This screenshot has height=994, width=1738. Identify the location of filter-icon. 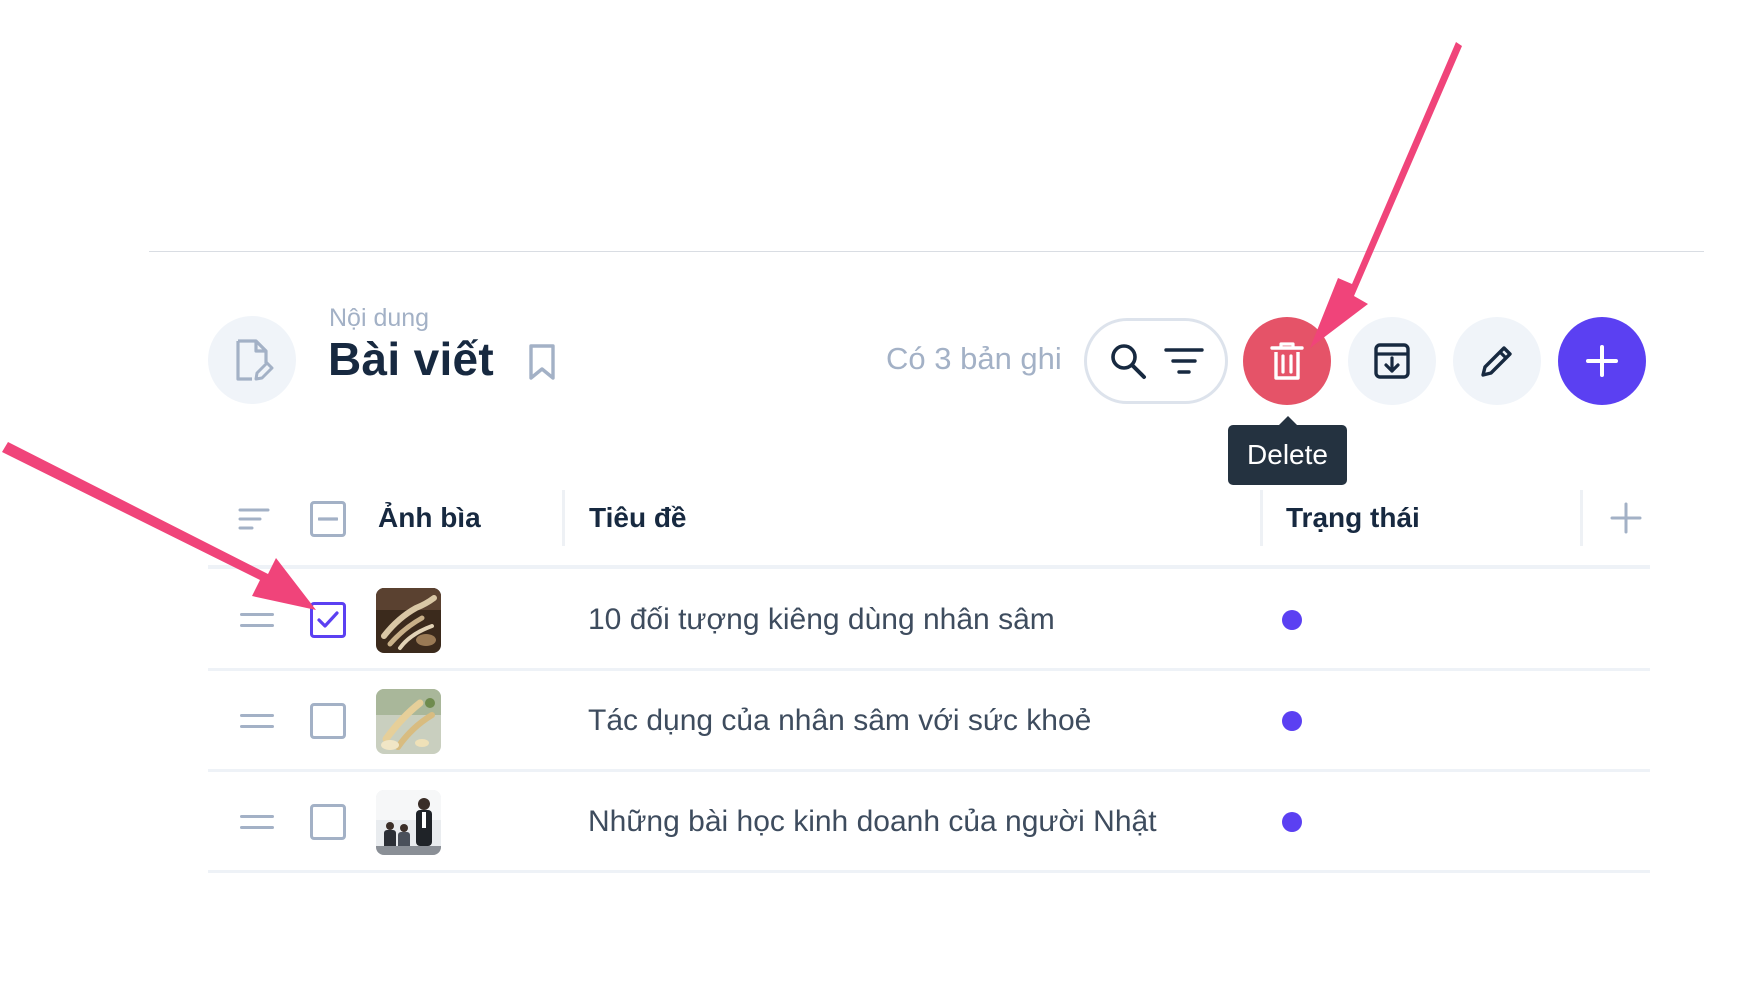
(1184, 361).